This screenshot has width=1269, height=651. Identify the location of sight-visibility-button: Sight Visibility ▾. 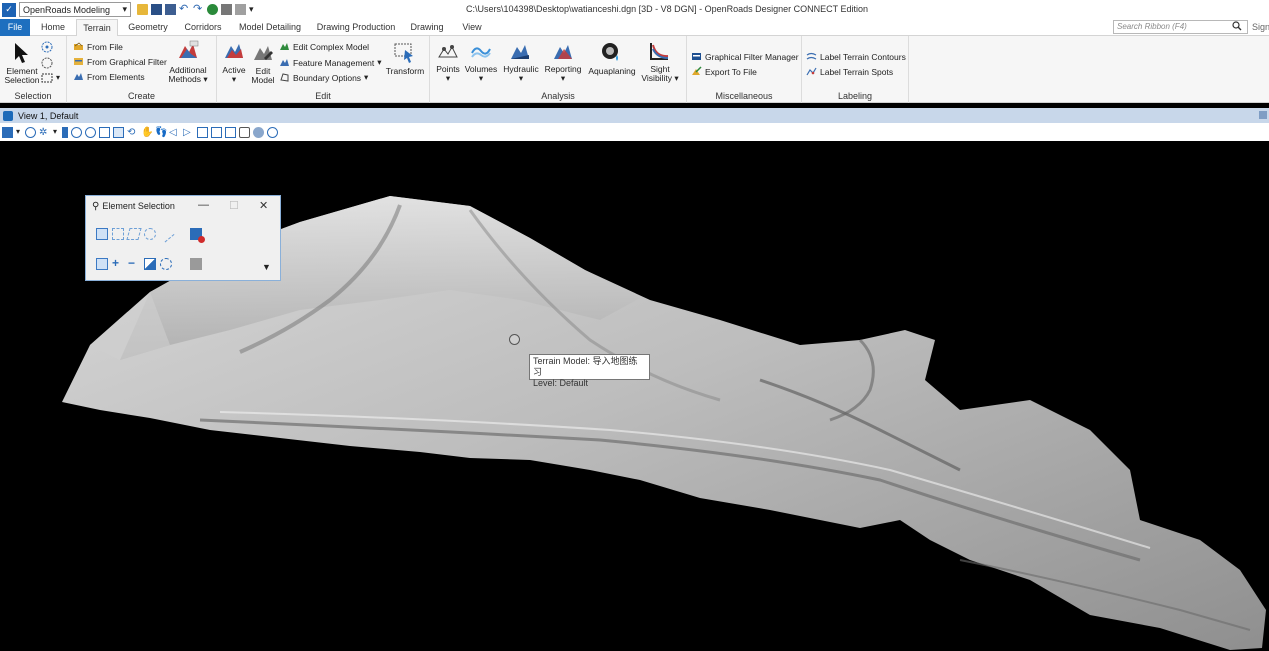
(660, 74).